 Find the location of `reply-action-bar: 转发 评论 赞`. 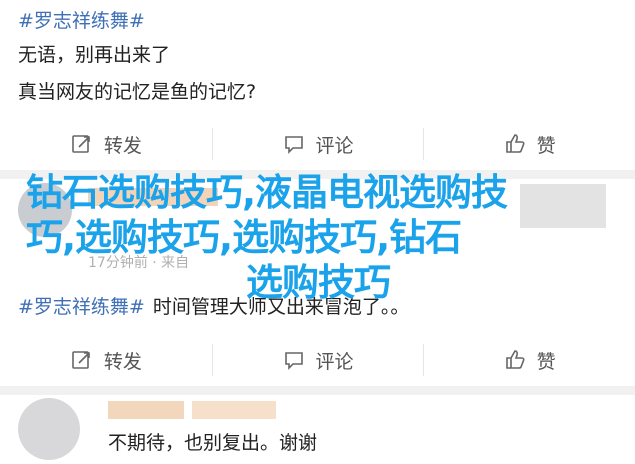

reply-action-bar: 转发 评论 赞 is located at coordinates (317, 360).